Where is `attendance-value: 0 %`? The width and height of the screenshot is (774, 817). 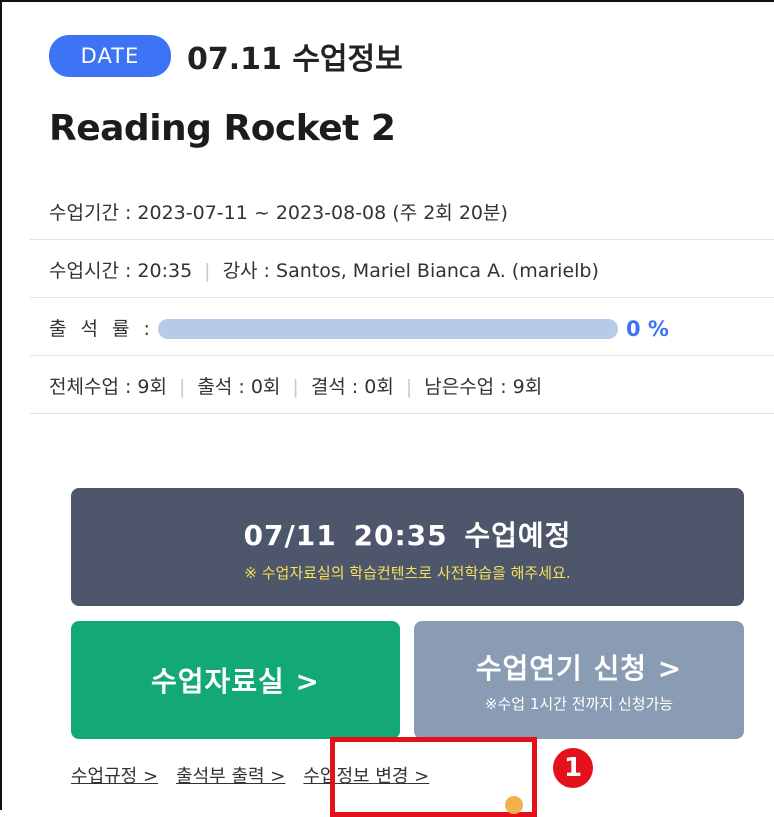 attendance-value: 0 % is located at coordinates (647, 329).